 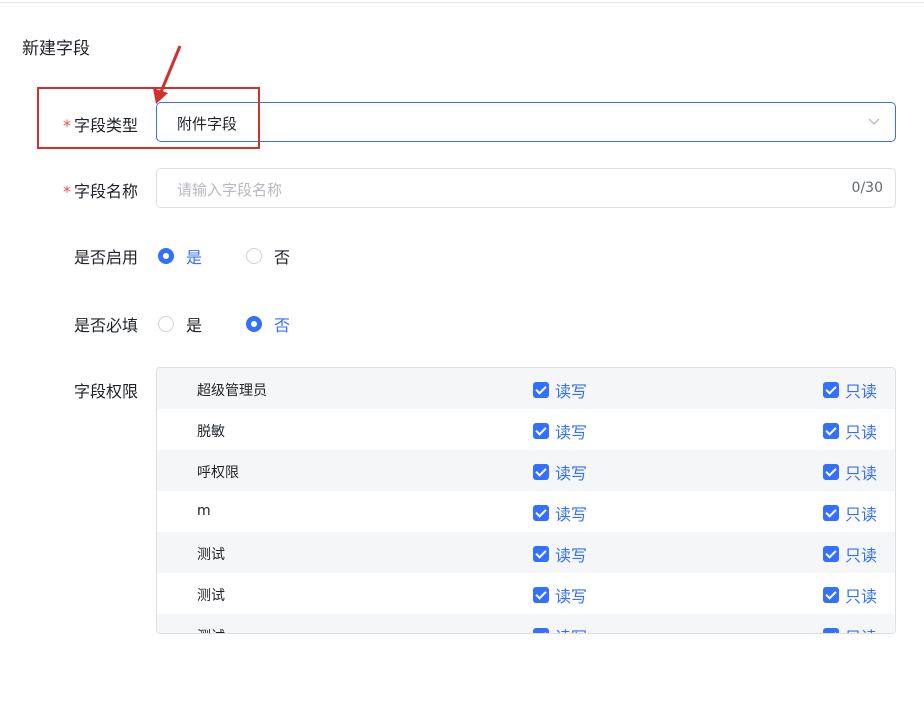 What do you see at coordinates (282, 257) in the screenshot?
I see `enabled-no-label: 否` at bounding box center [282, 257].